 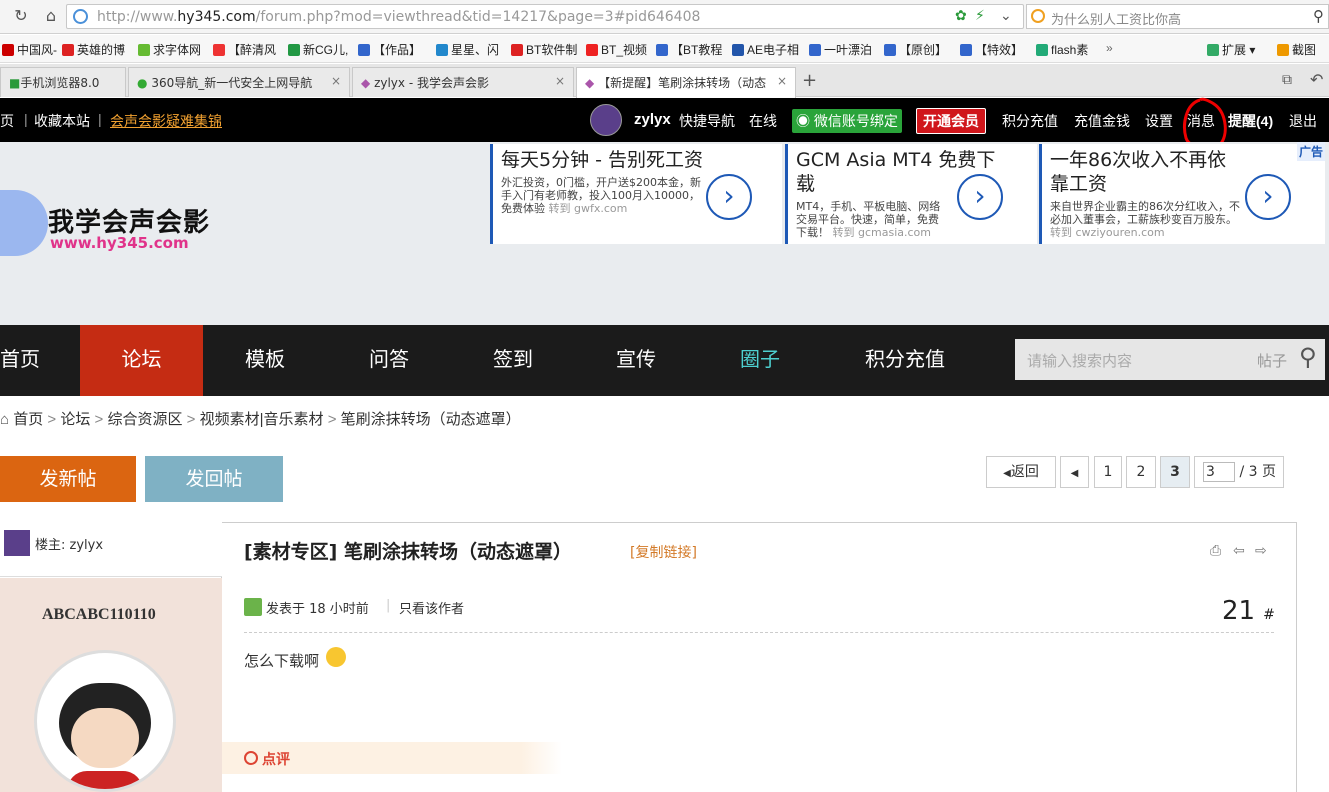 What do you see at coordinates (99, 615) in the screenshot?
I see `author-name: ABCABC110110` at bounding box center [99, 615].